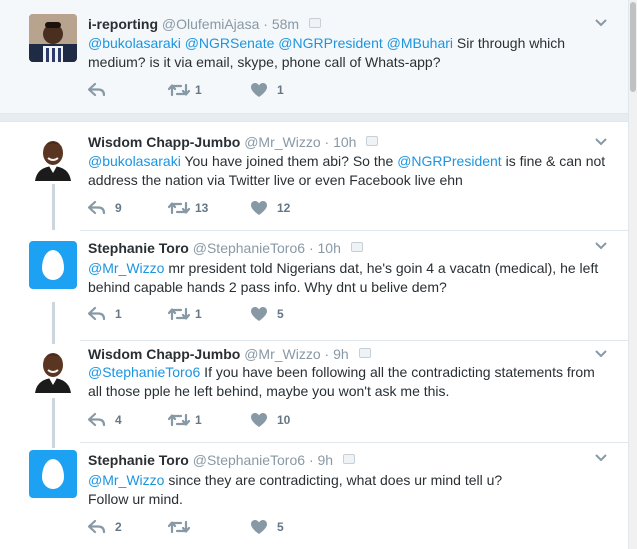  I want to click on tweet-header: Wisdom Chapp-Jumbo @Mr_Wizzo · 9h, so click(229, 354).